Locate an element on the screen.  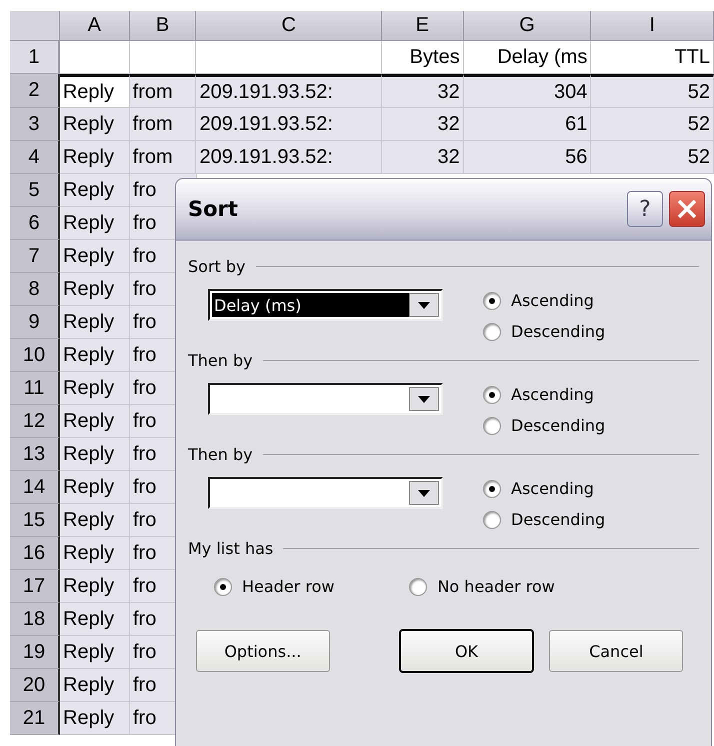
table-cell: 304 is located at coordinates (528, 91).